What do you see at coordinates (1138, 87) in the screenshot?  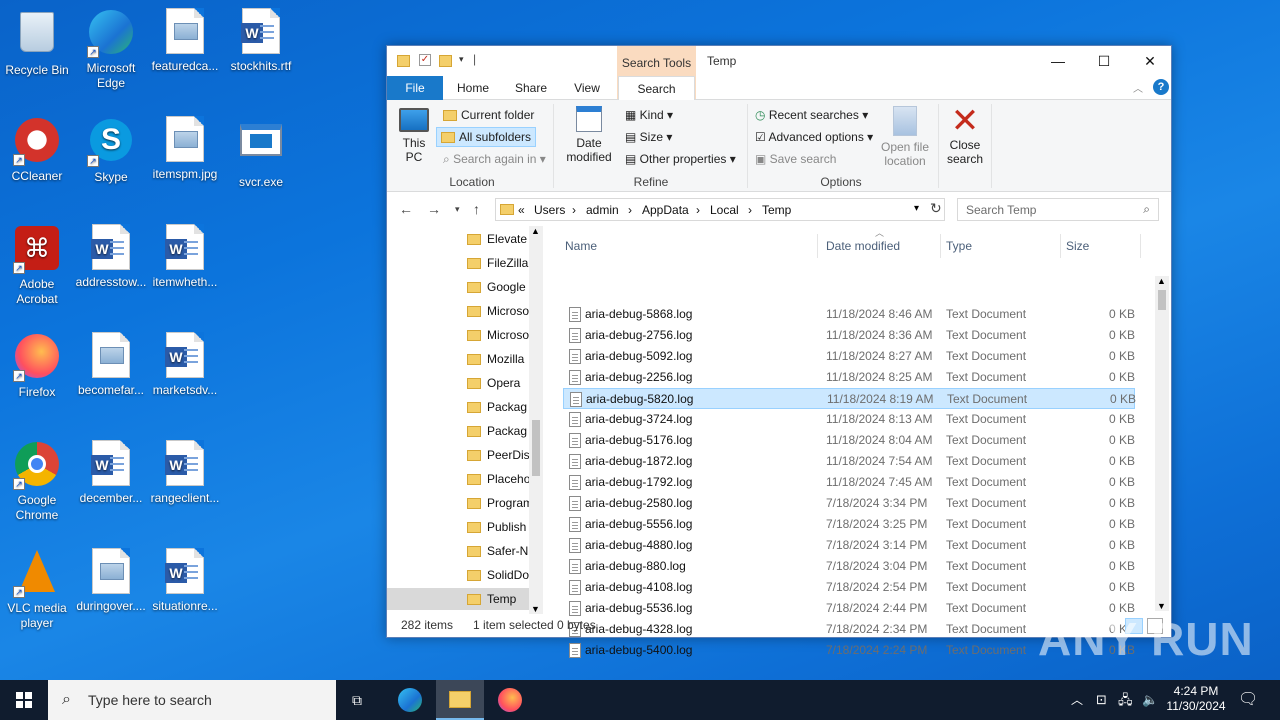 I see `collapse-ribbon-icon: ︿` at bounding box center [1138, 87].